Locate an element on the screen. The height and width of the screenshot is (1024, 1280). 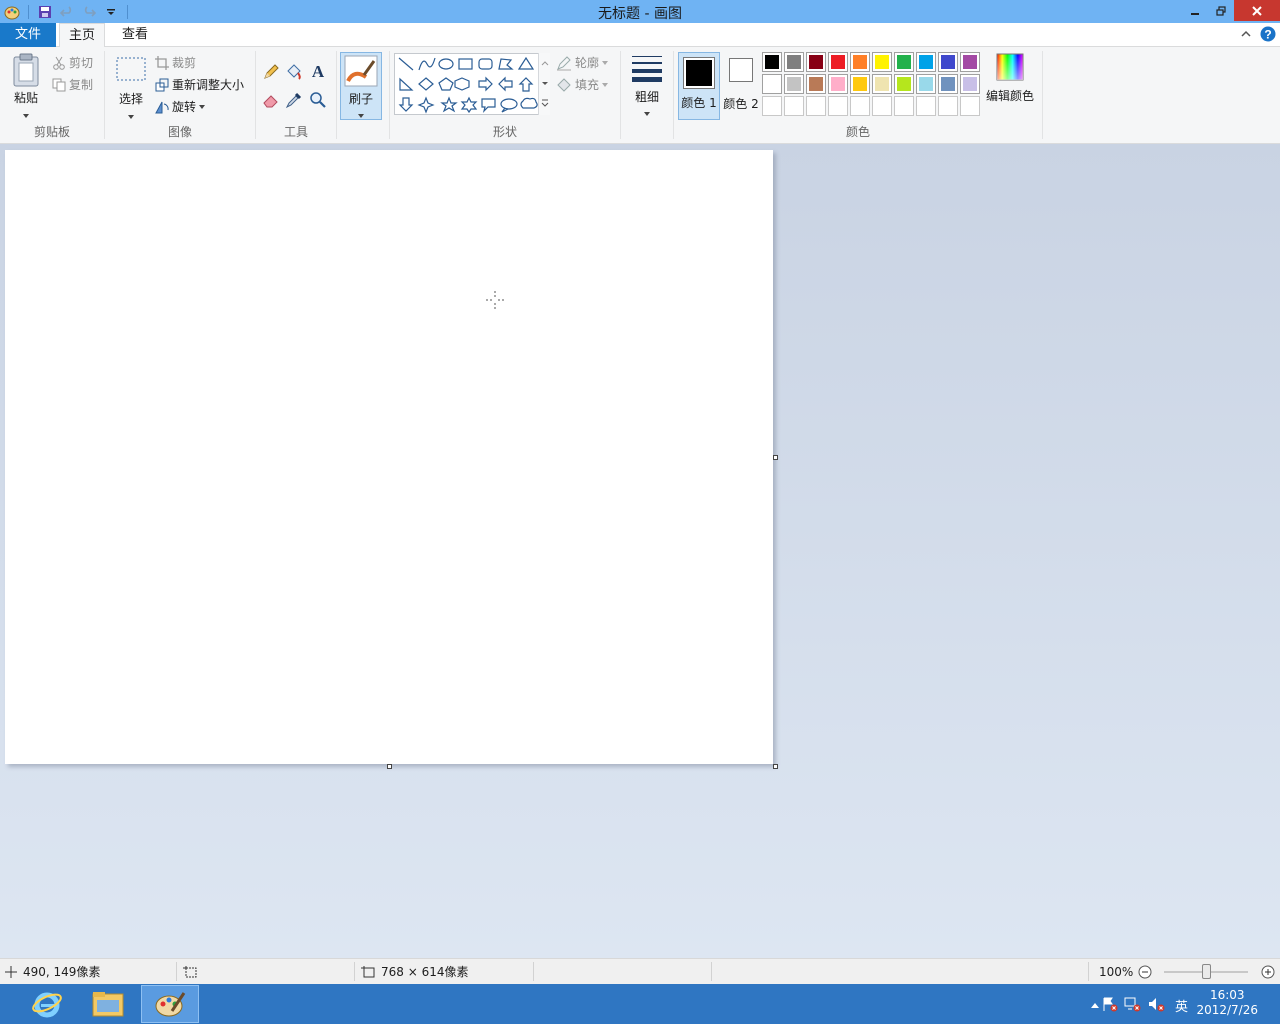
help-icon: ? is located at coordinates (1268, 35).